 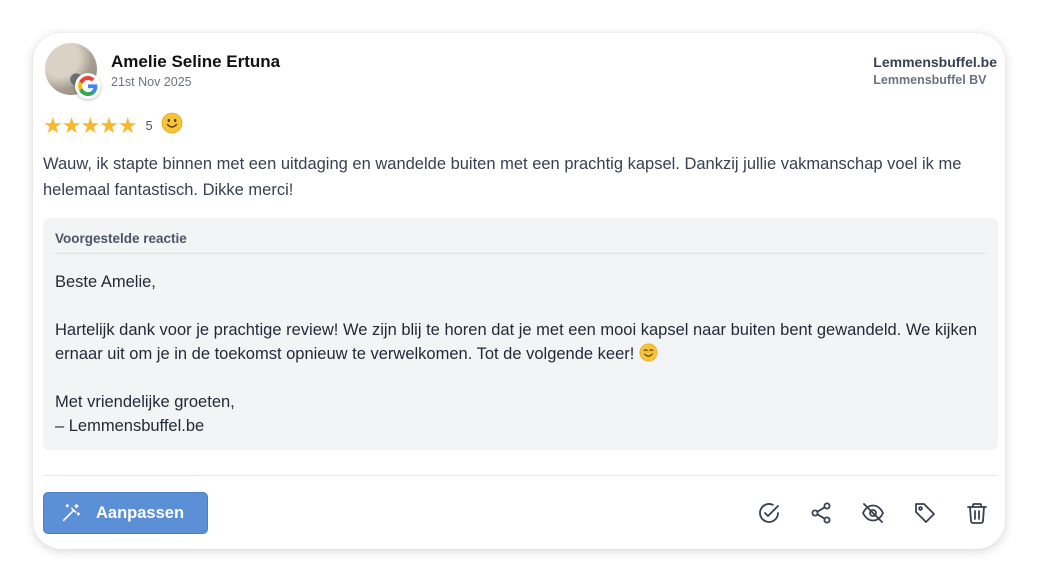 What do you see at coordinates (140, 512) in the screenshot?
I see `adjust-button-label: Aanpassen` at bounding box center [140, 512].